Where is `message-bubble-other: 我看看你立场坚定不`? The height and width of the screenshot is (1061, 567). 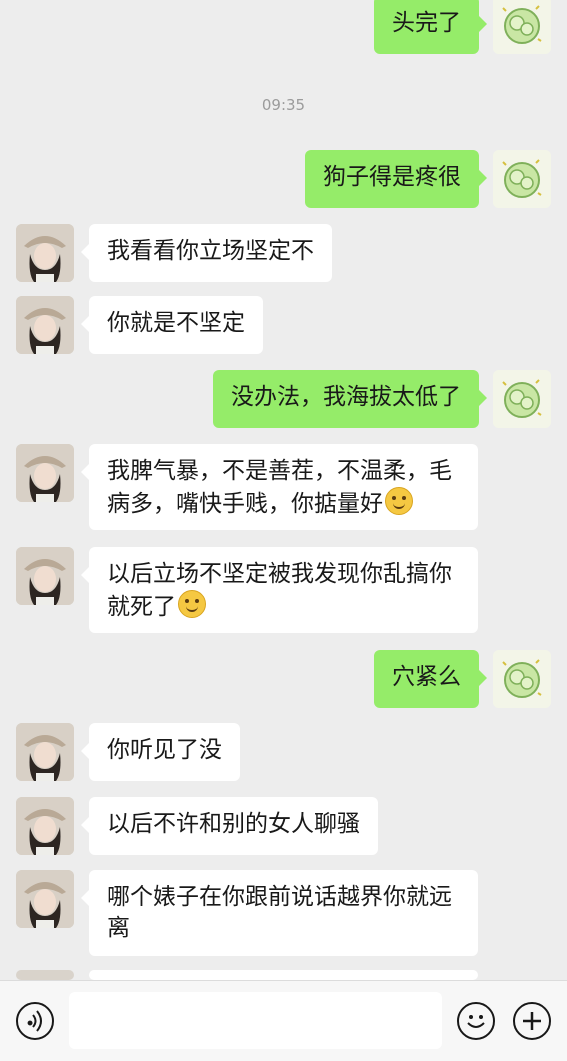
message-bubble-other: 我看看你立场坚定不 is located at coordinates (206, 253).